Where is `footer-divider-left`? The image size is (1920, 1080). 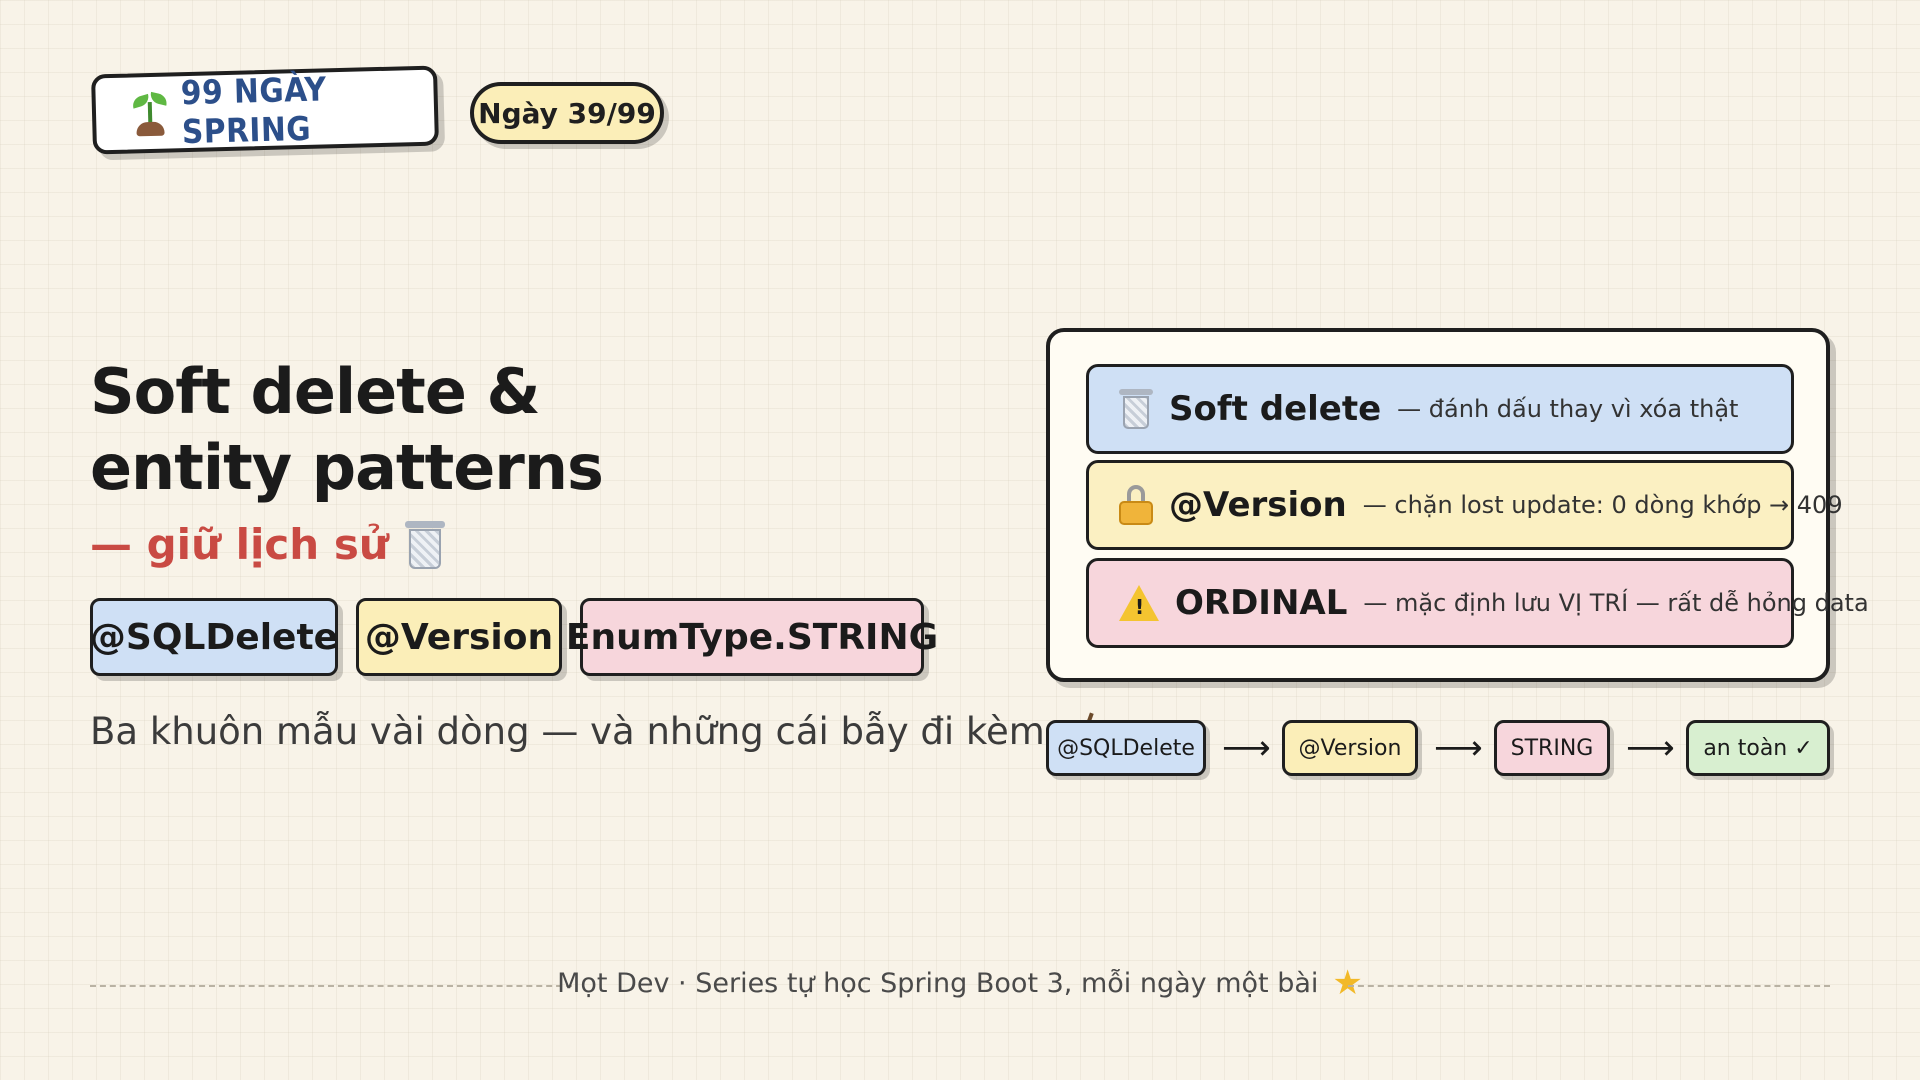
footer-divider-left is located at coordinates (331, 986).